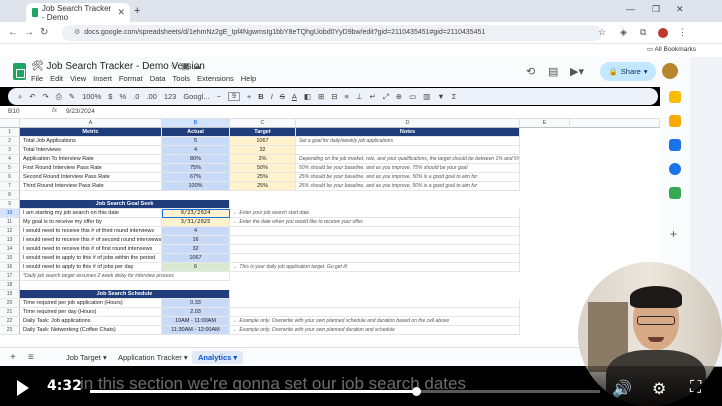 Image resolution: width=722 pixels, height=406 pixels. Describe the element at coordinates (10, 330) in the screenshot. I see `row-header: 23` at that location.